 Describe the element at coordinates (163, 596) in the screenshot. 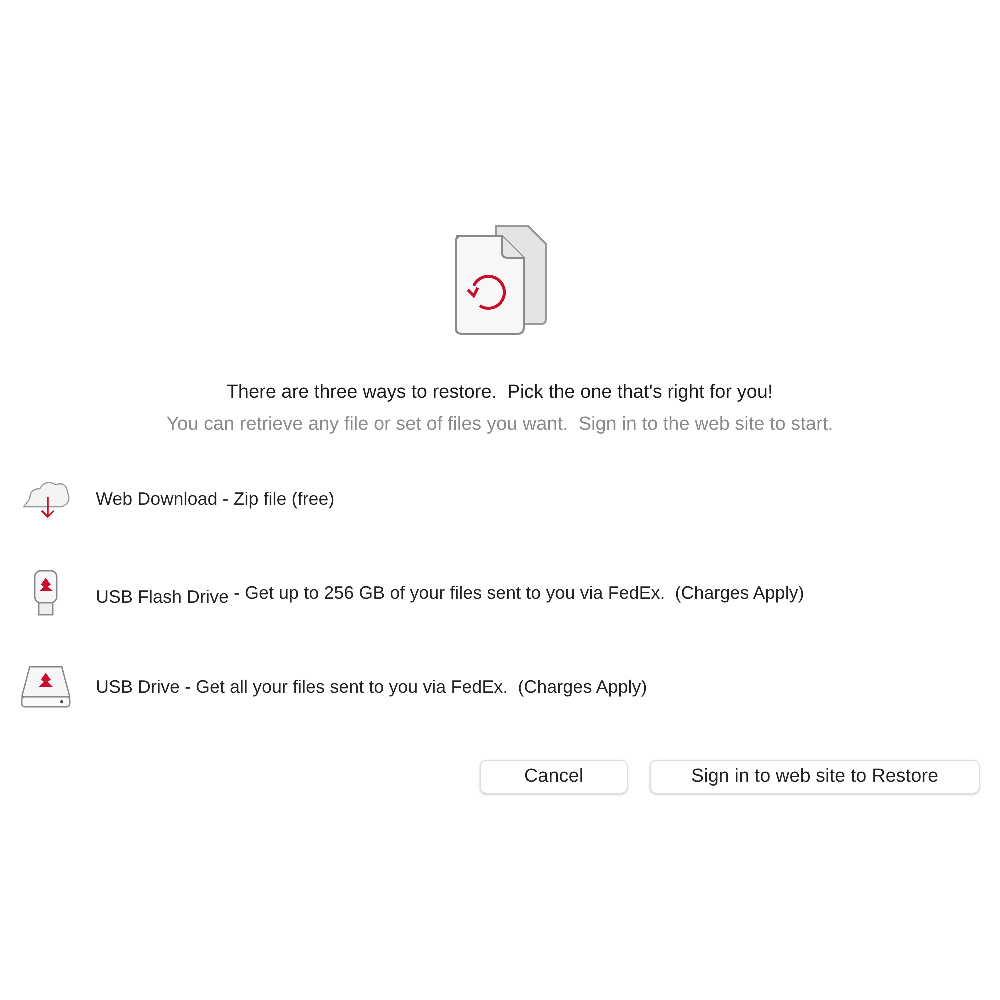

I see `option-name: USB Flash Drive` at that location.